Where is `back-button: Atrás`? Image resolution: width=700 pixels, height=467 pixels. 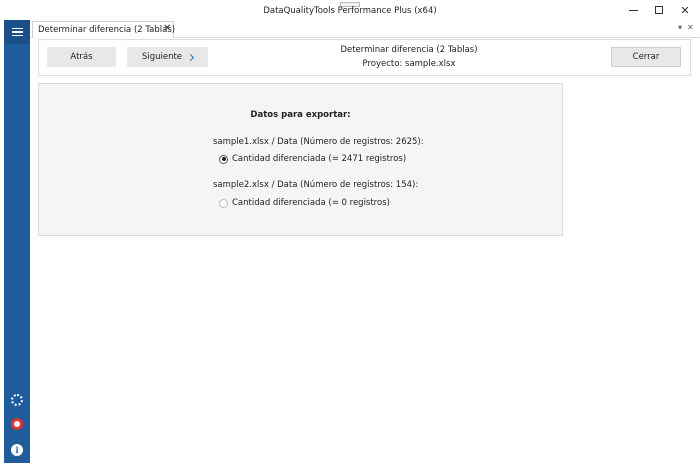
back-button: Atrás is located at coordinates (81, 57).